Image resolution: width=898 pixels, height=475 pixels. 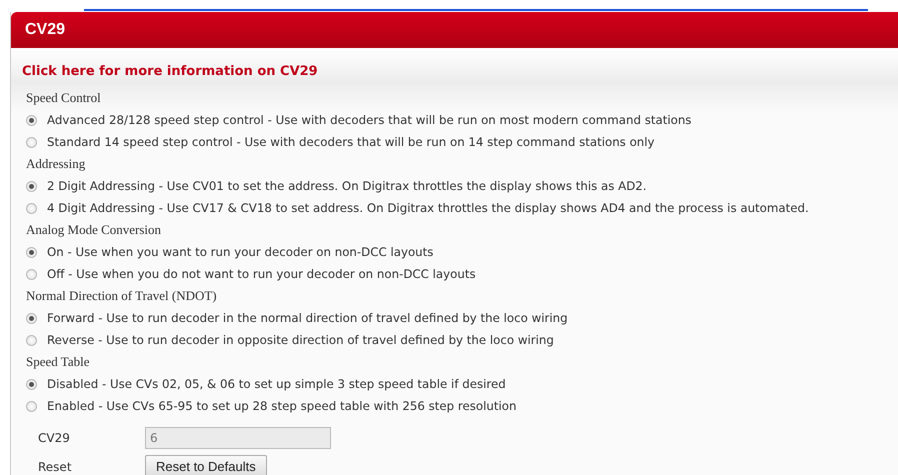 What do you see at coordinates (206, 465) in the screenshot?
I see `reset-button: Reset to Defaults` at bounding box center [206, 465].